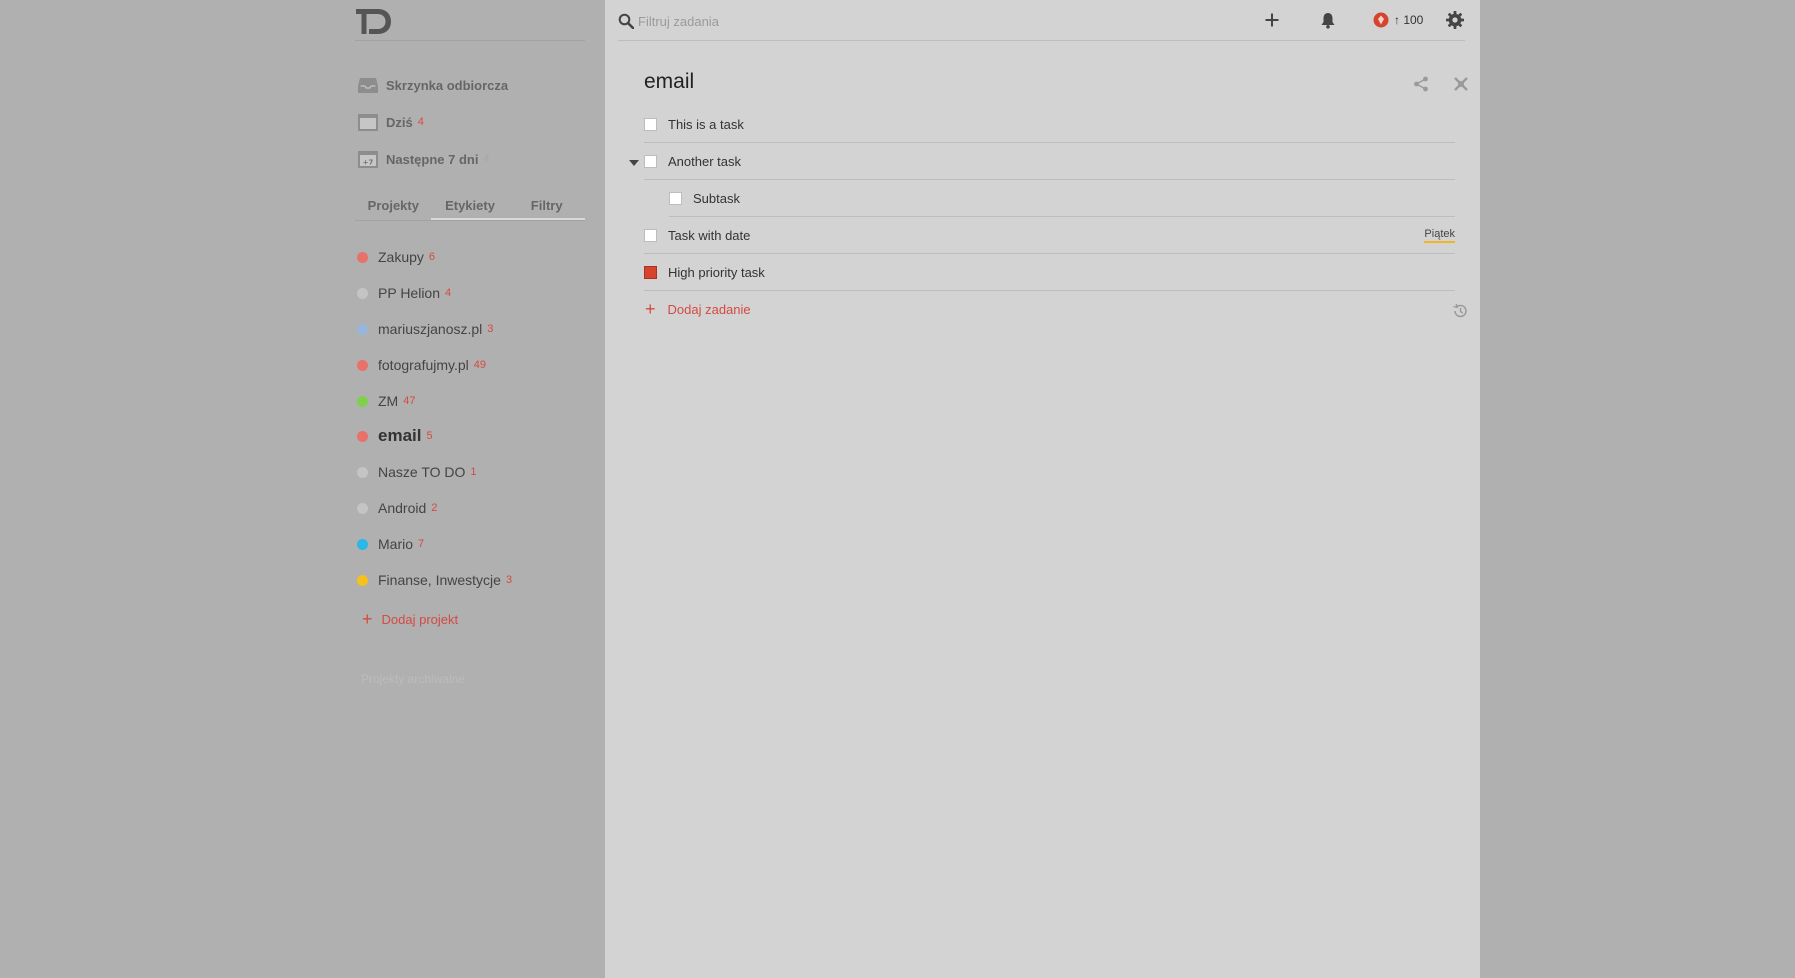 This screenshot has width=1795, height=978. I want to click on bell-icon, so click(1328, 20).